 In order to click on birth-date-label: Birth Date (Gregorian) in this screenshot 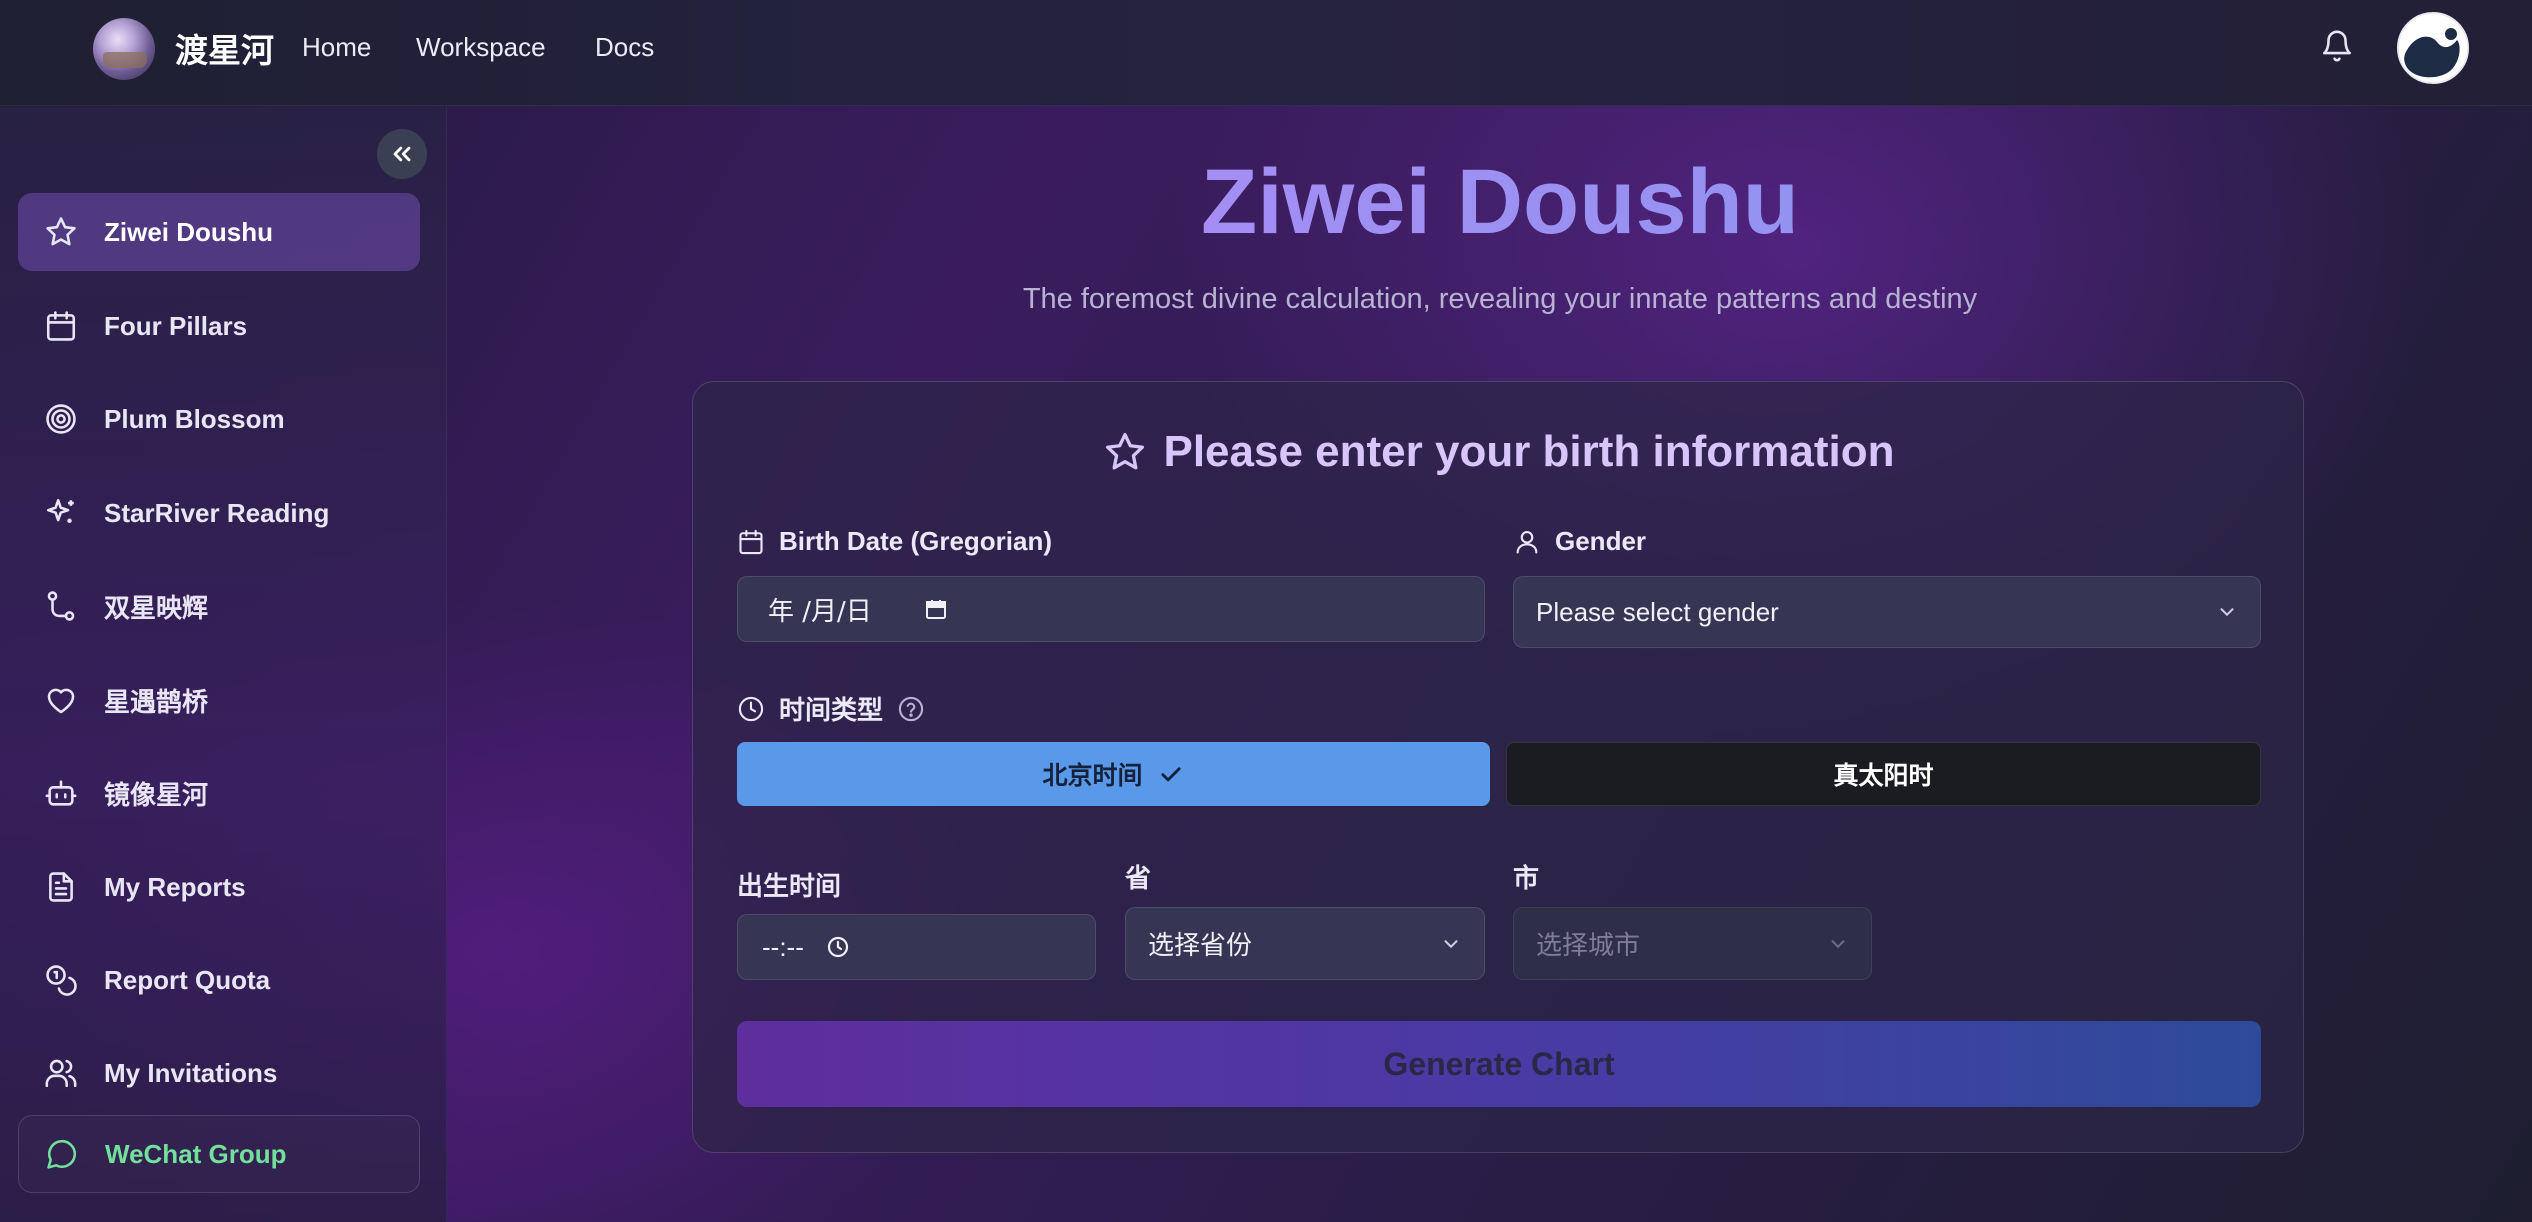, I will do `click(894, 541)`.